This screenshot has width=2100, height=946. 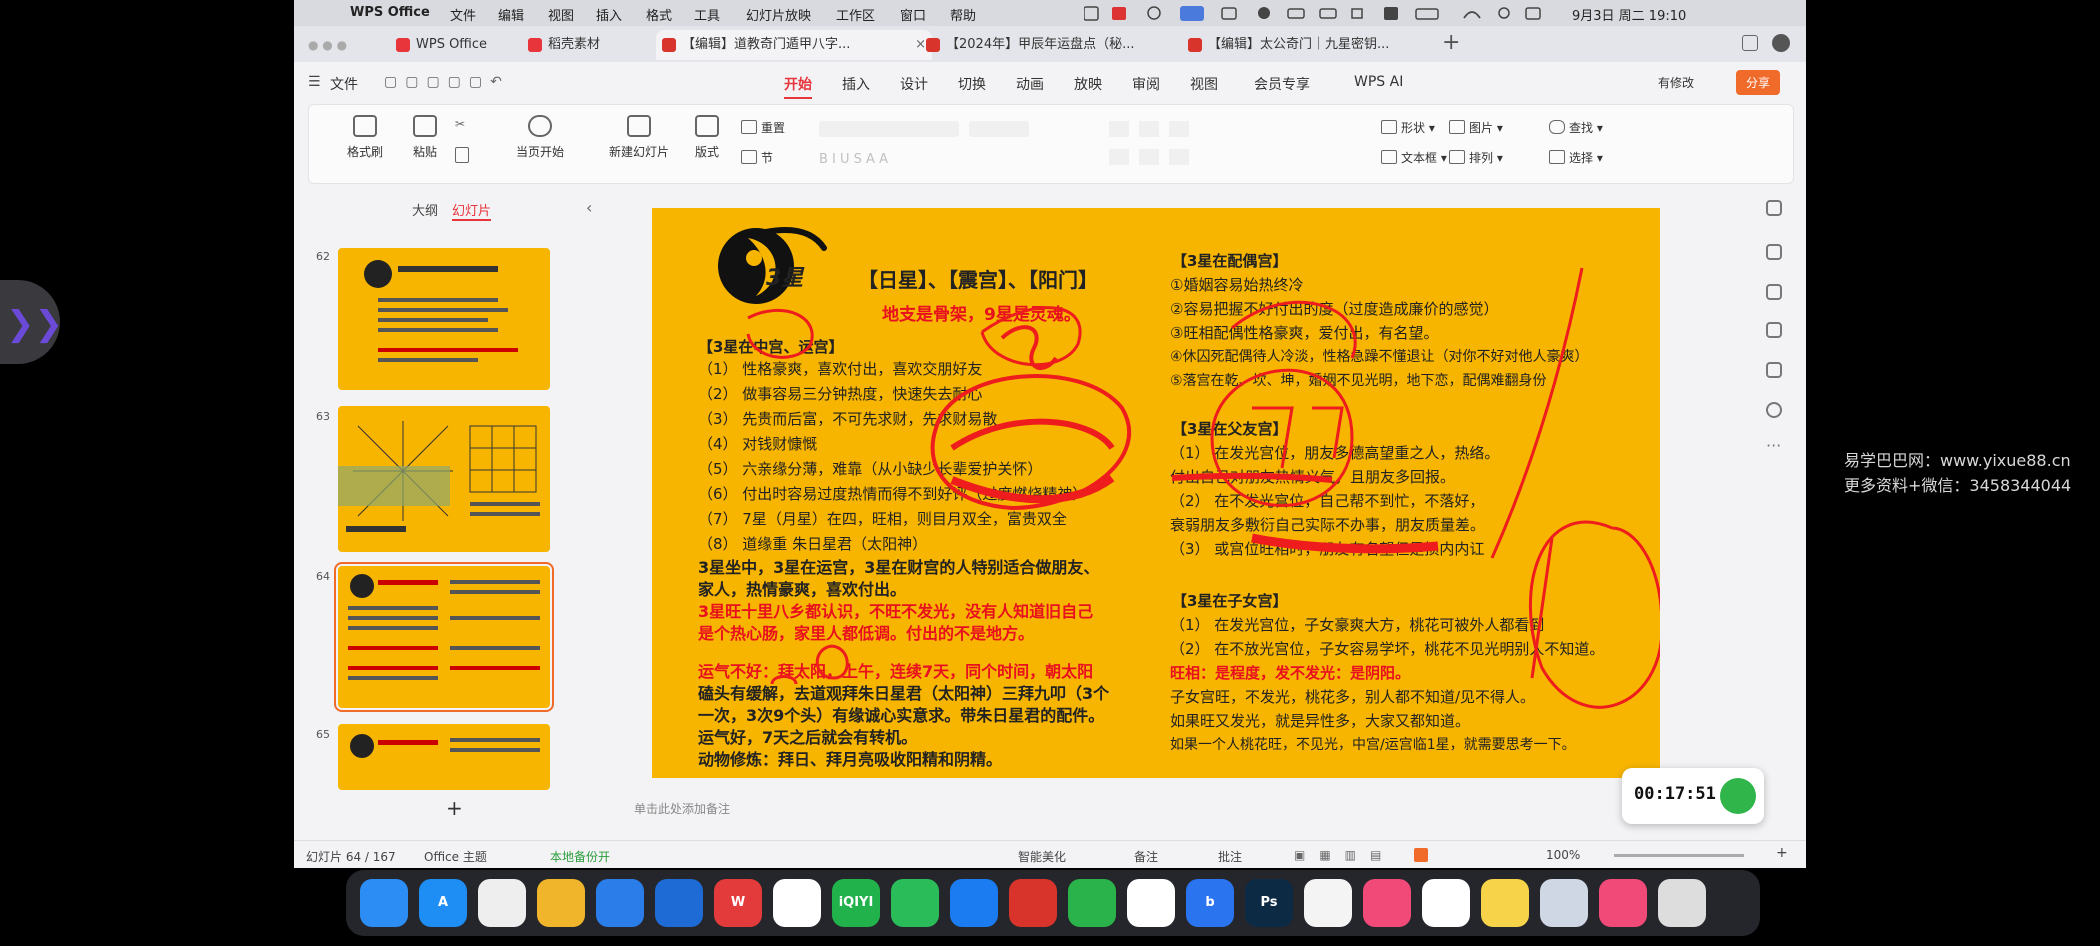 What do you see at coordinates (1576, 157) in the screenshot?
I see `select-button: 选择 ▾` at bounding box center [1576, 157].